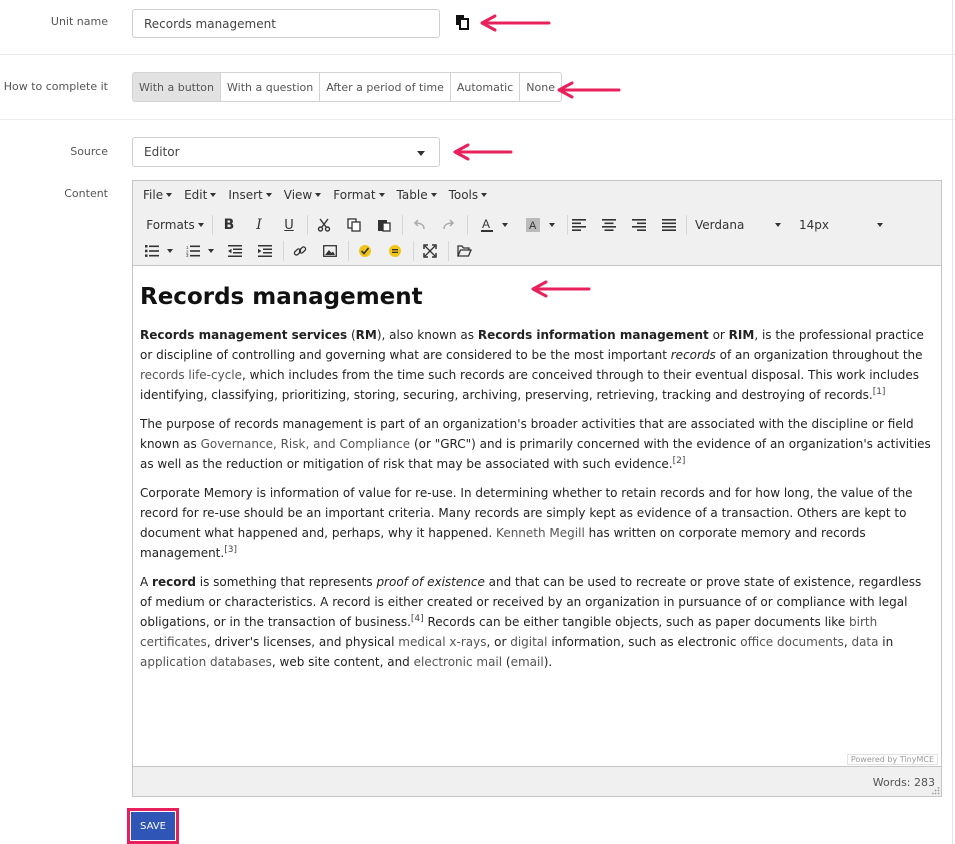 The image size is (955, 844). I want to click on editor-menubar: File Edit Insert View Format Table Tools, so click(315, 195).